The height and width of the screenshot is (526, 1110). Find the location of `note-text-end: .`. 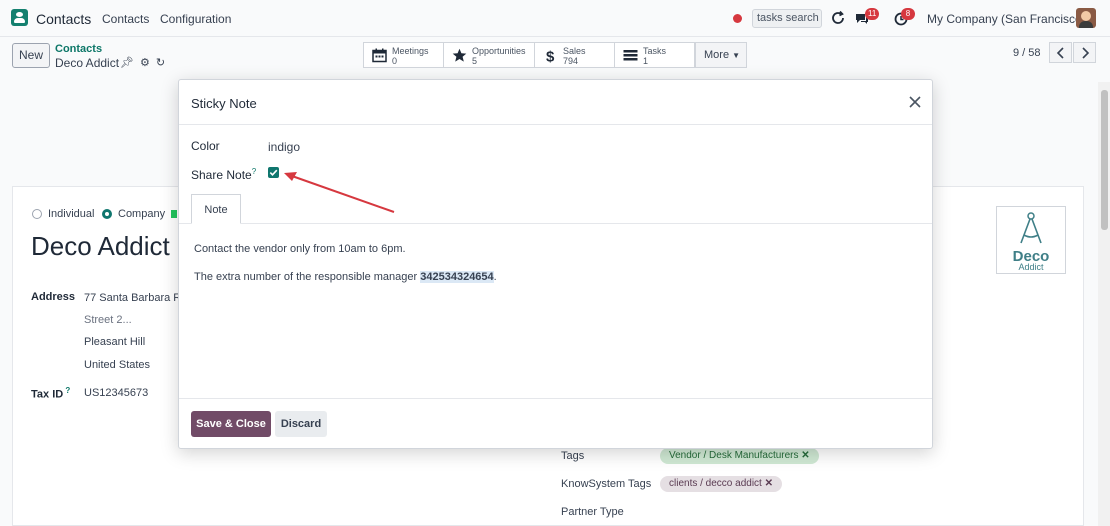

note-text-end: . is located at coordinates (495, 277).